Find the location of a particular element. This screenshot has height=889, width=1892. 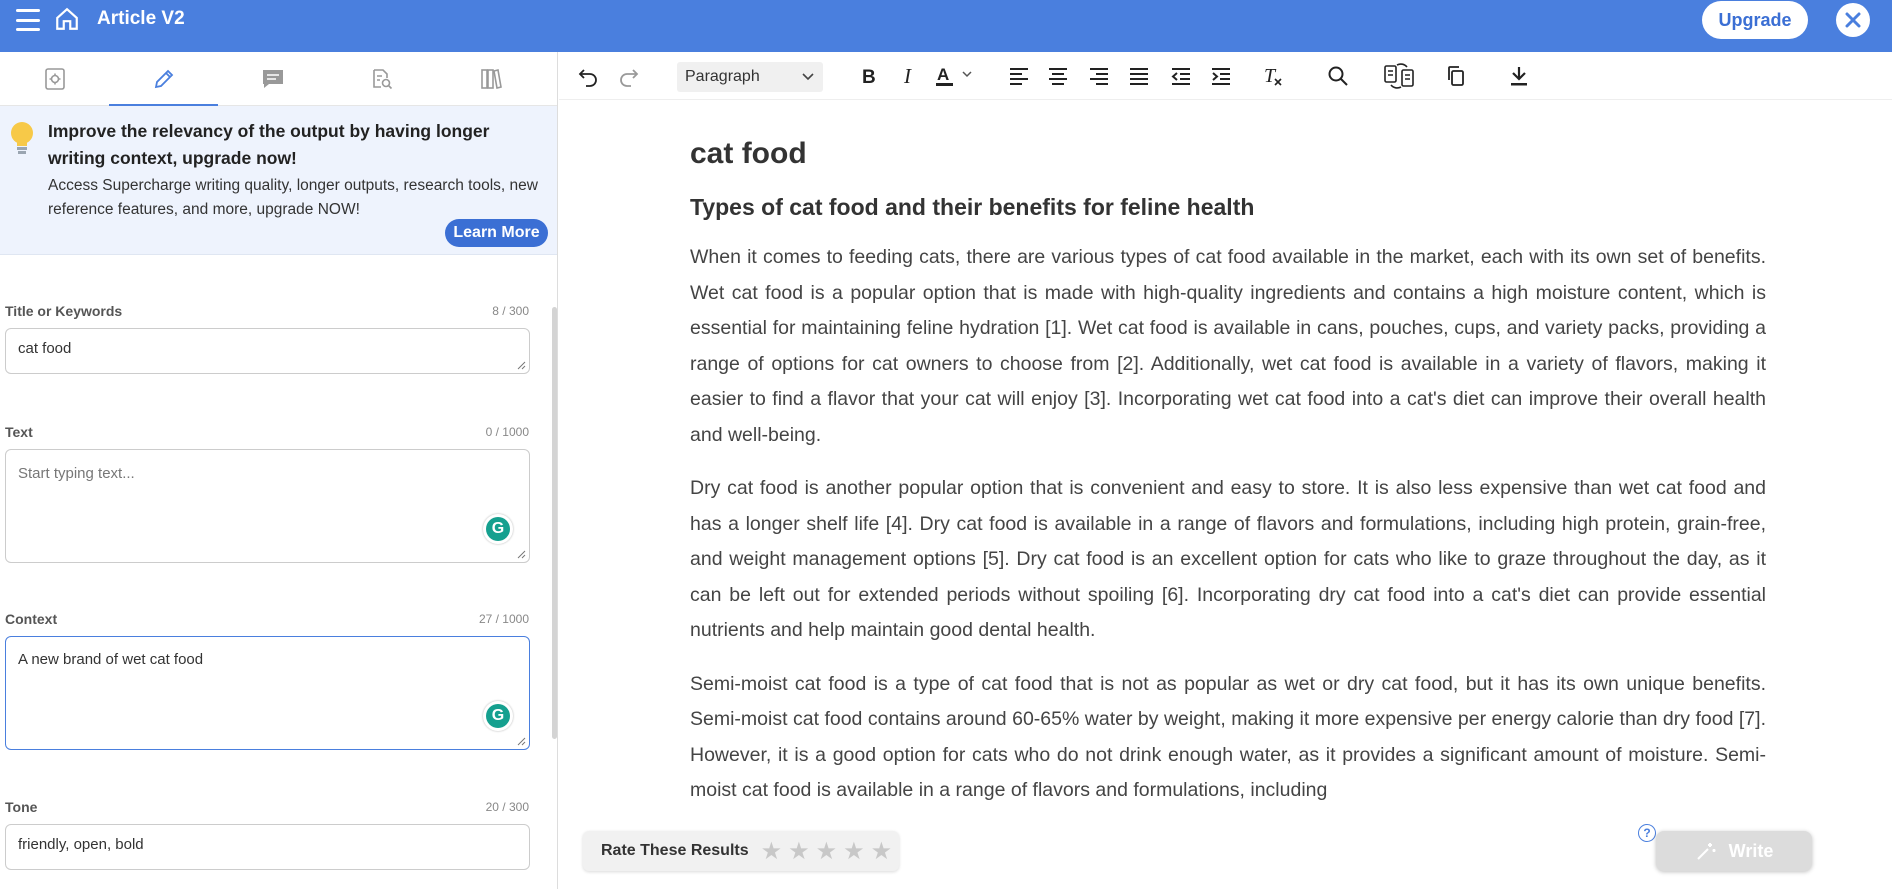

rate-results-bar: Rate These Results ★★★★★ is located at coordinates (741, 851).